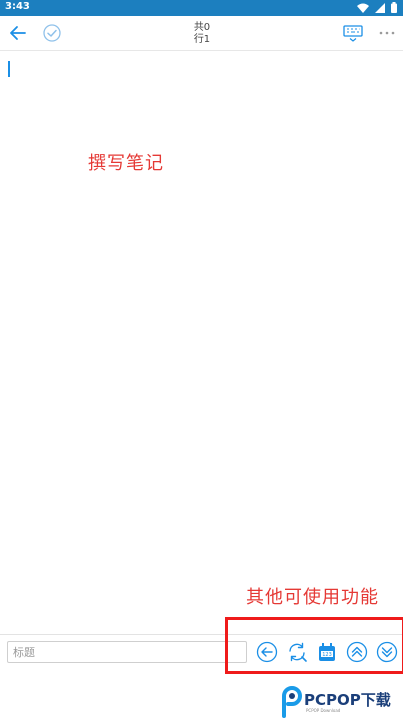 Image resolution: width=403 pixels, height=720 pixels. Describe the element at coordinates (394, 7) in the screenshot. I see `battery-icon` at that location.